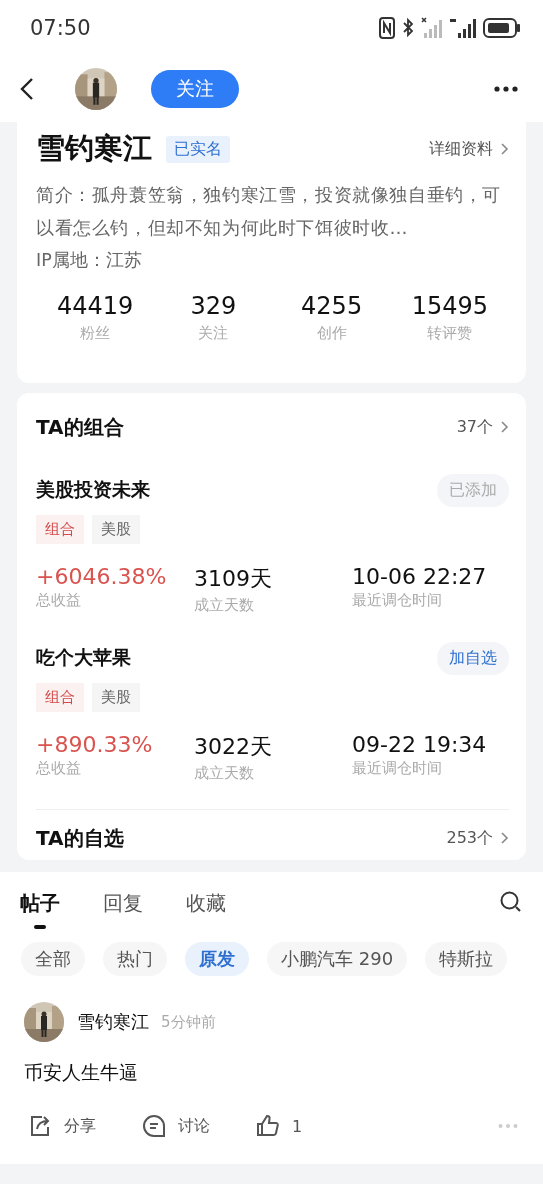 The height and width of the screenshot is (1200, 543). I want to click on portfolio-name: 美股投资未来, so click(93, 490).